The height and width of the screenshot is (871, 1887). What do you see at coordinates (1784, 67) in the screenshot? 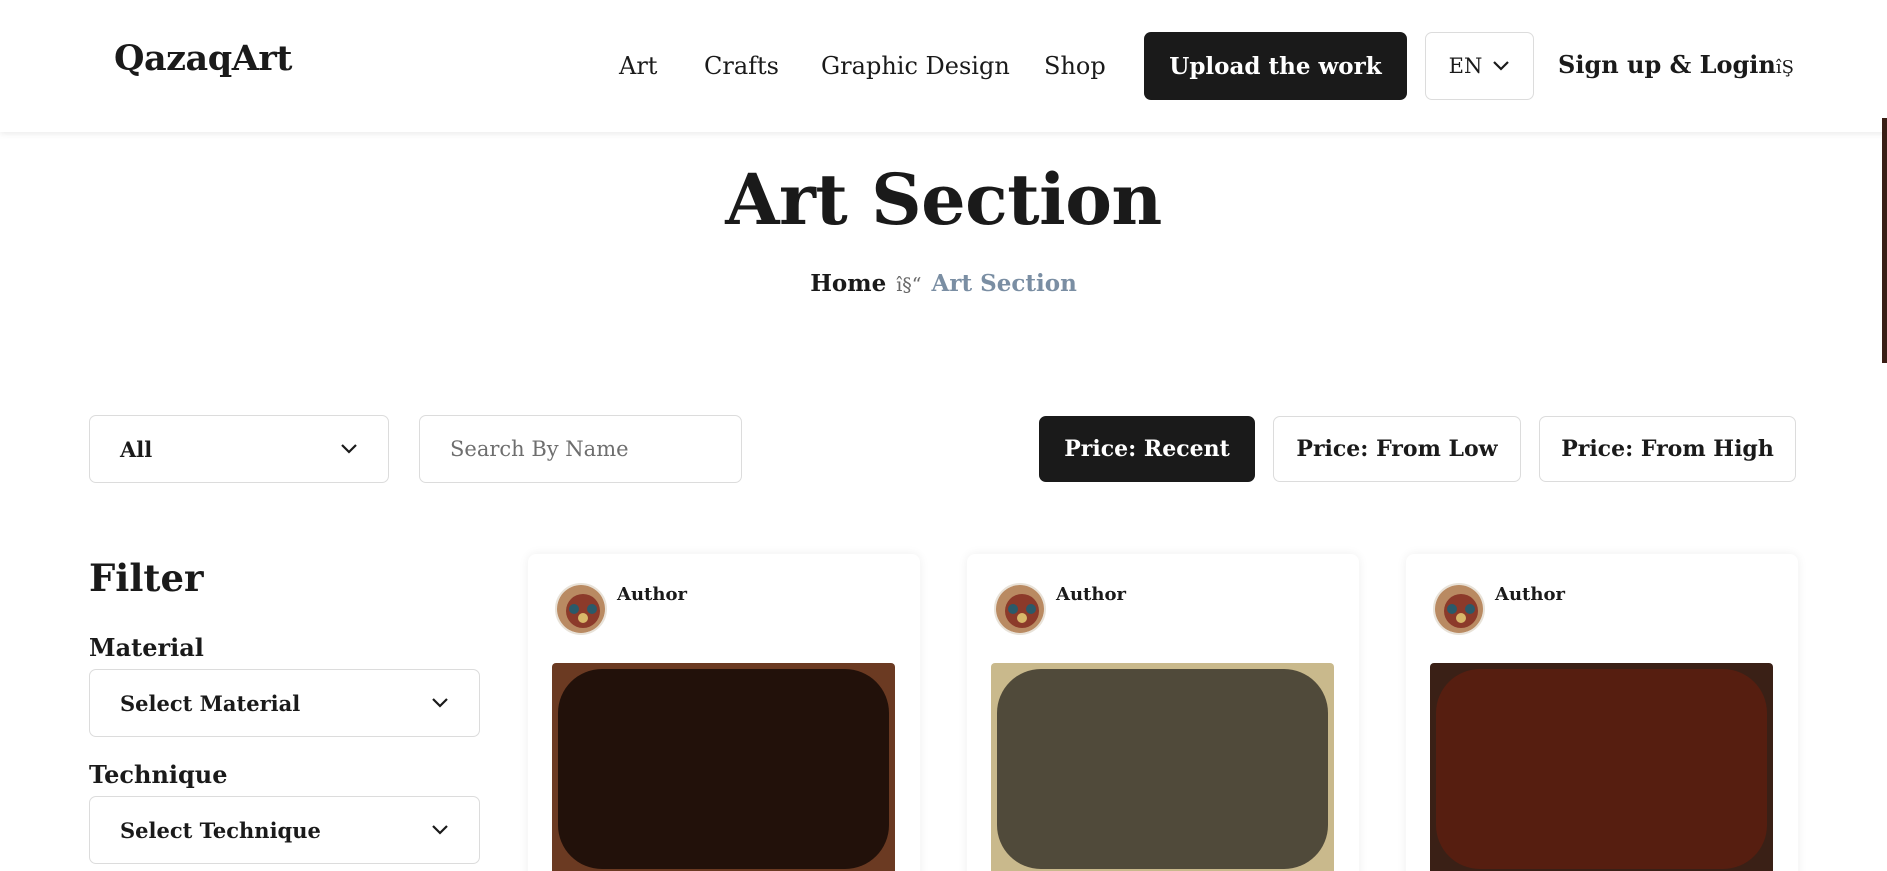
I see `user-icon: îŞ` at bounding box center [1784, 67].